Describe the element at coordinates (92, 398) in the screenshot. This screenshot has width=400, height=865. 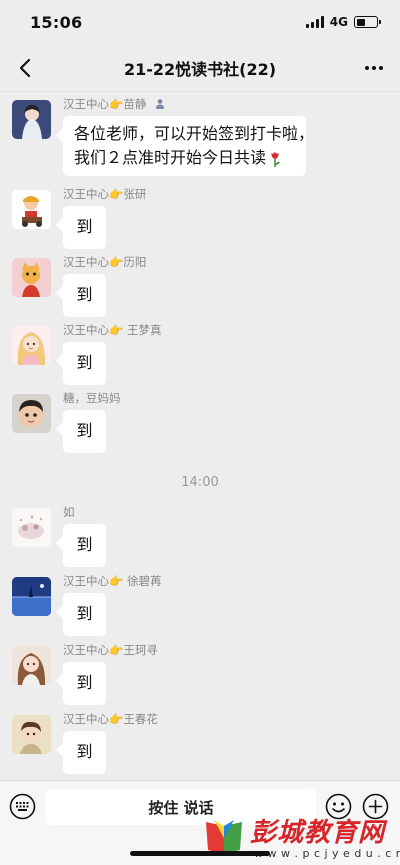
I see `sender-name: 糖，豆妈妈` at that location.